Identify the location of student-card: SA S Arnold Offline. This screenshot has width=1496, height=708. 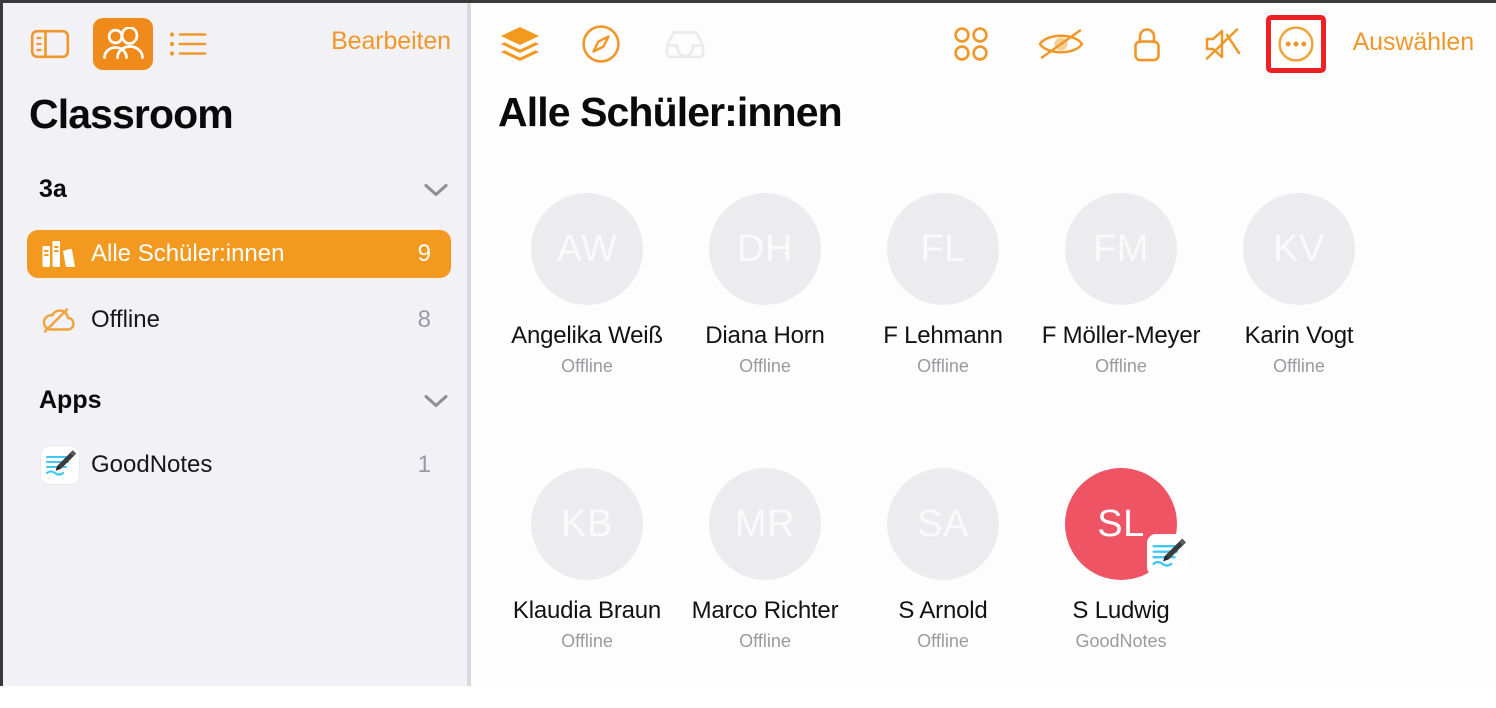
(943, 588).